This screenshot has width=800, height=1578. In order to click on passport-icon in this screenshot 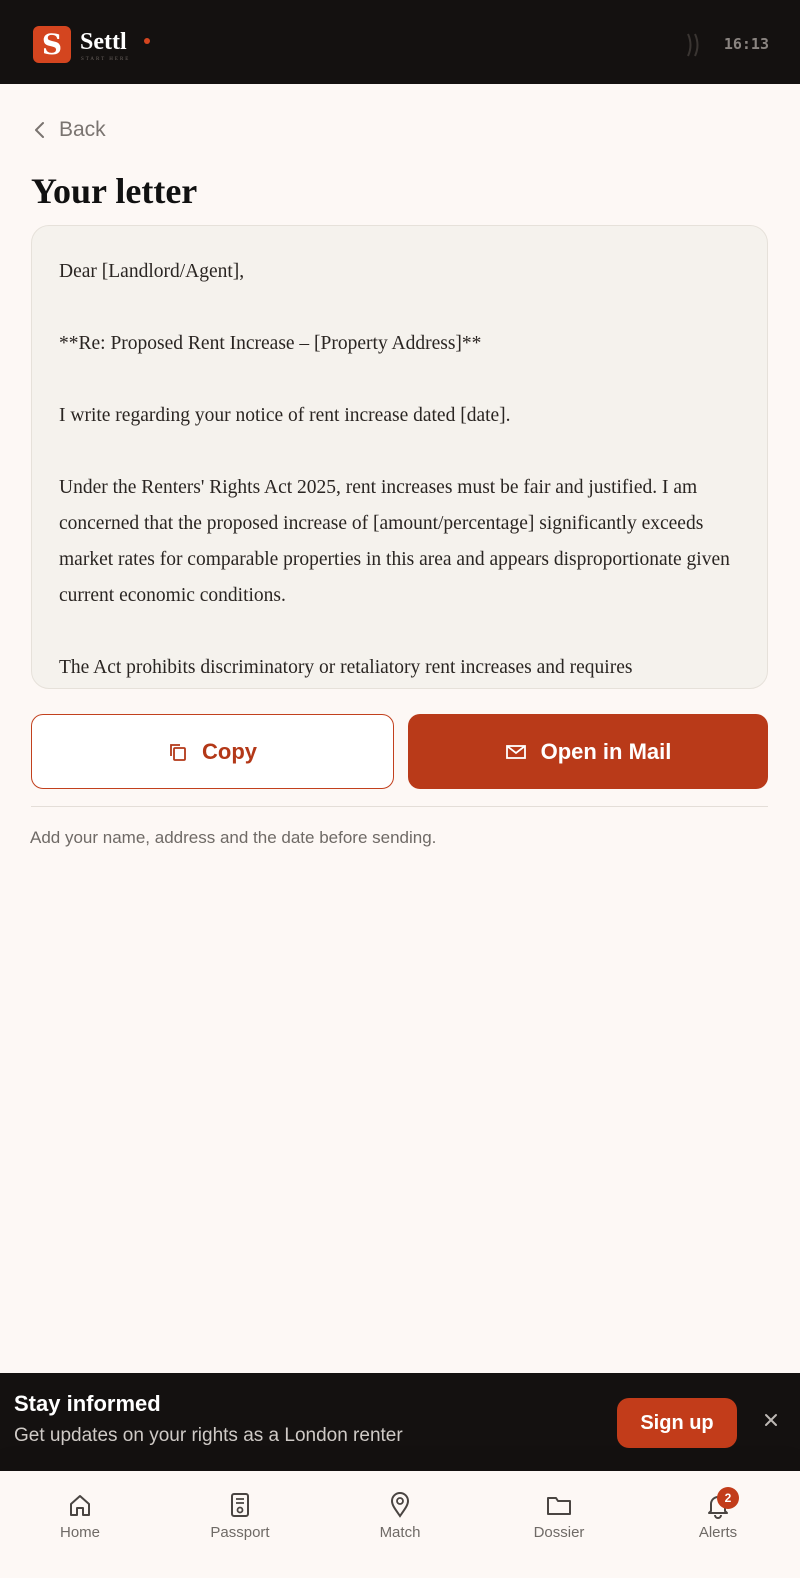, I will do `click(240, 1505)`.